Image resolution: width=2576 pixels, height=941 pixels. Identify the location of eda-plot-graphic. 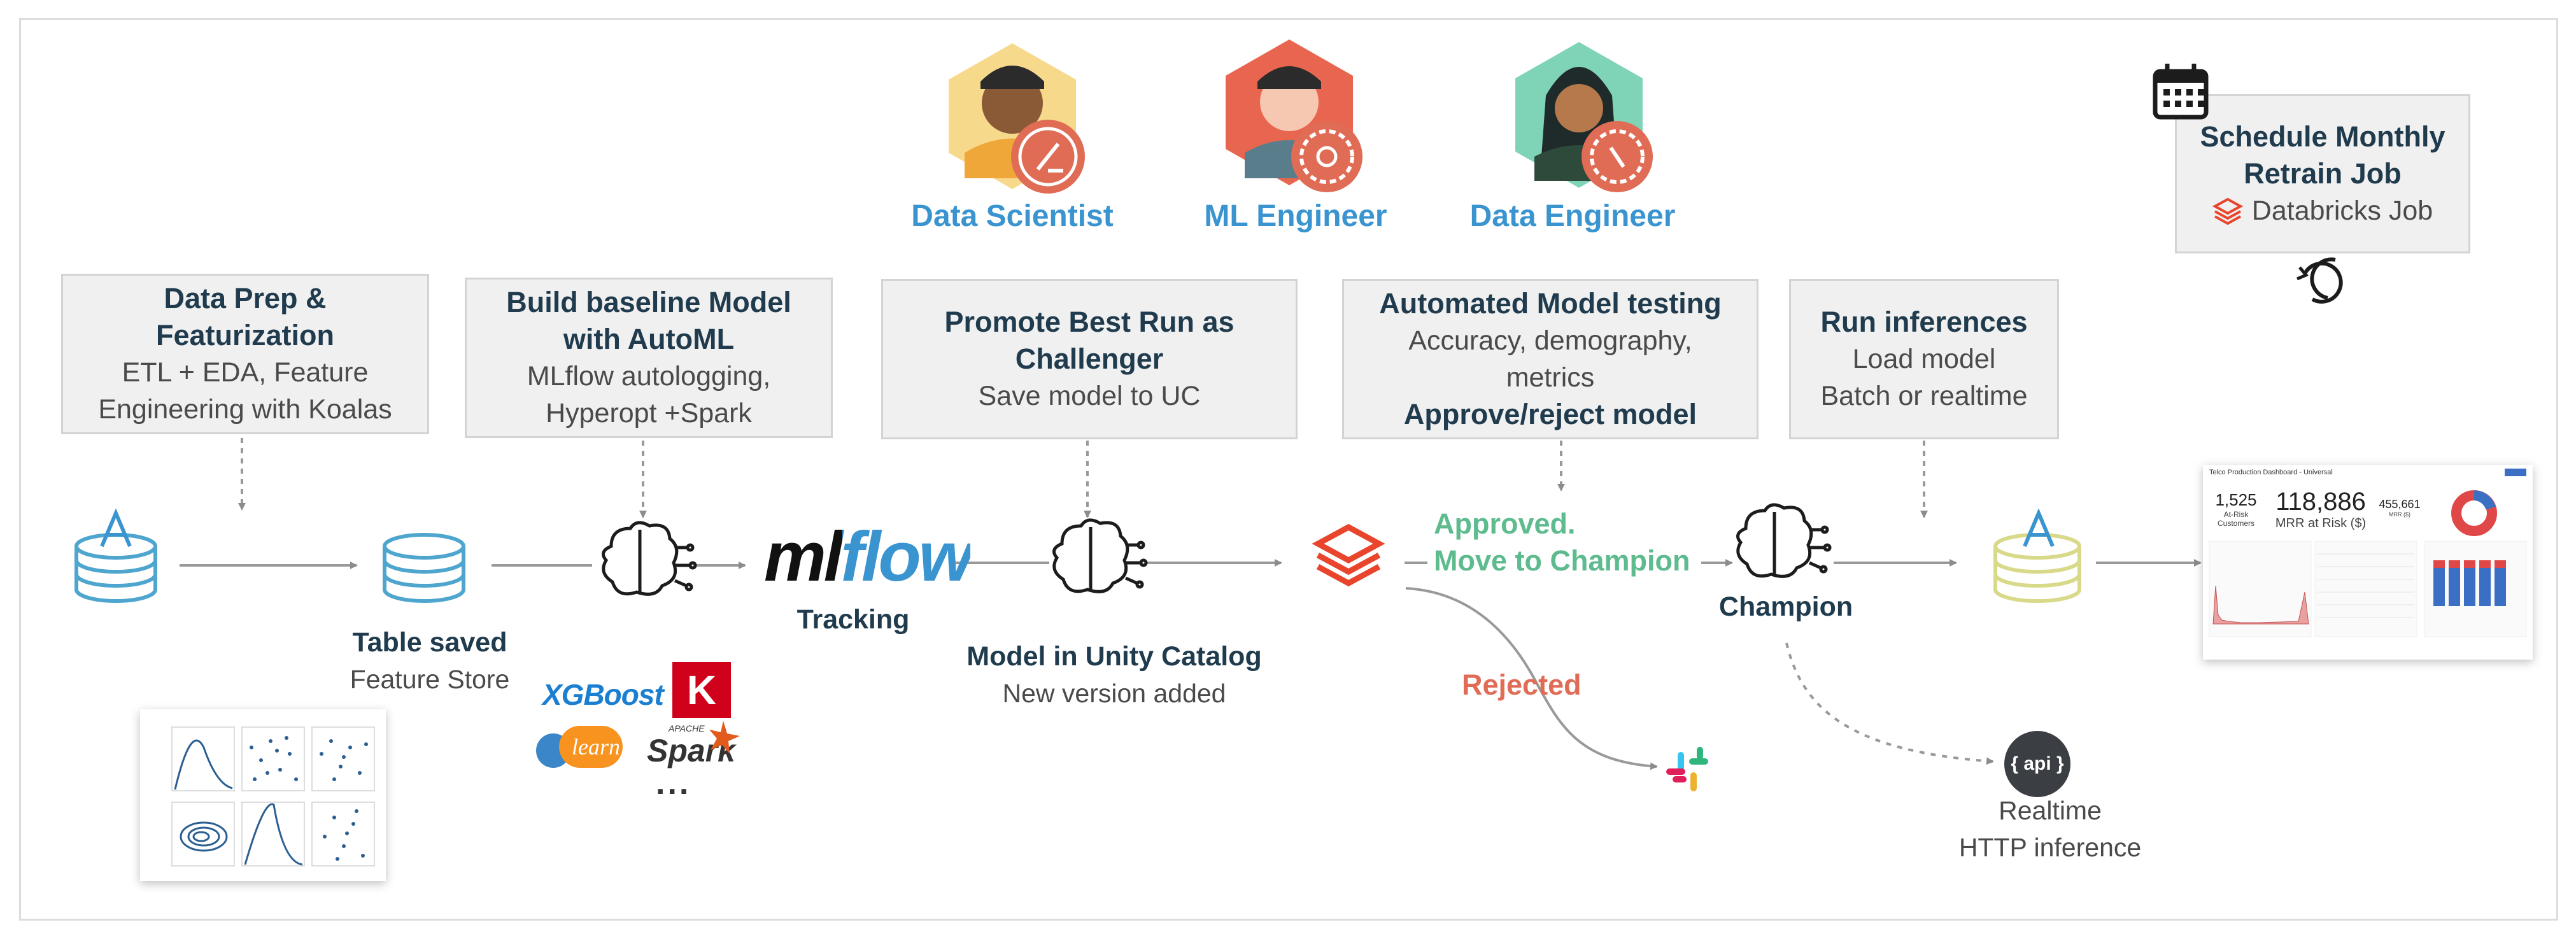
(273, 796).